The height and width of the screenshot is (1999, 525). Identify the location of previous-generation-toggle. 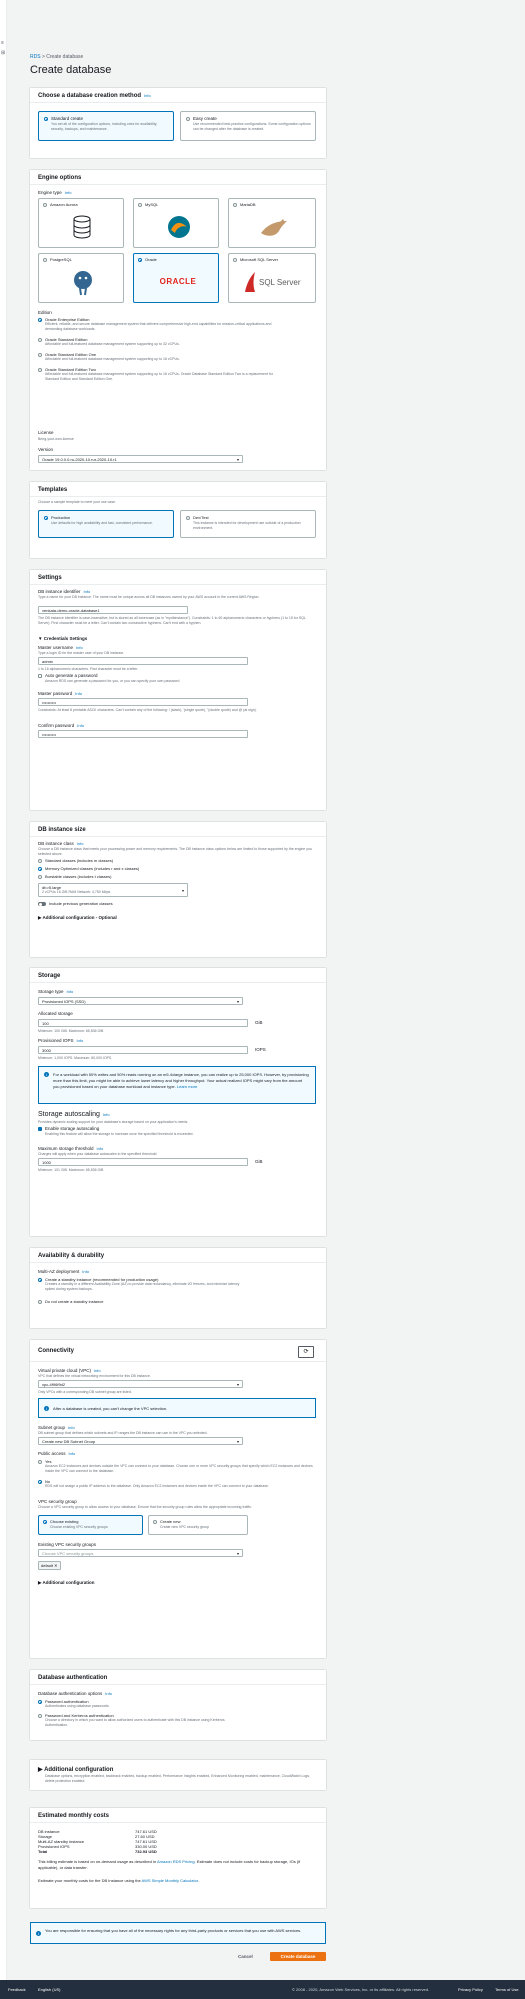
(42, 904).